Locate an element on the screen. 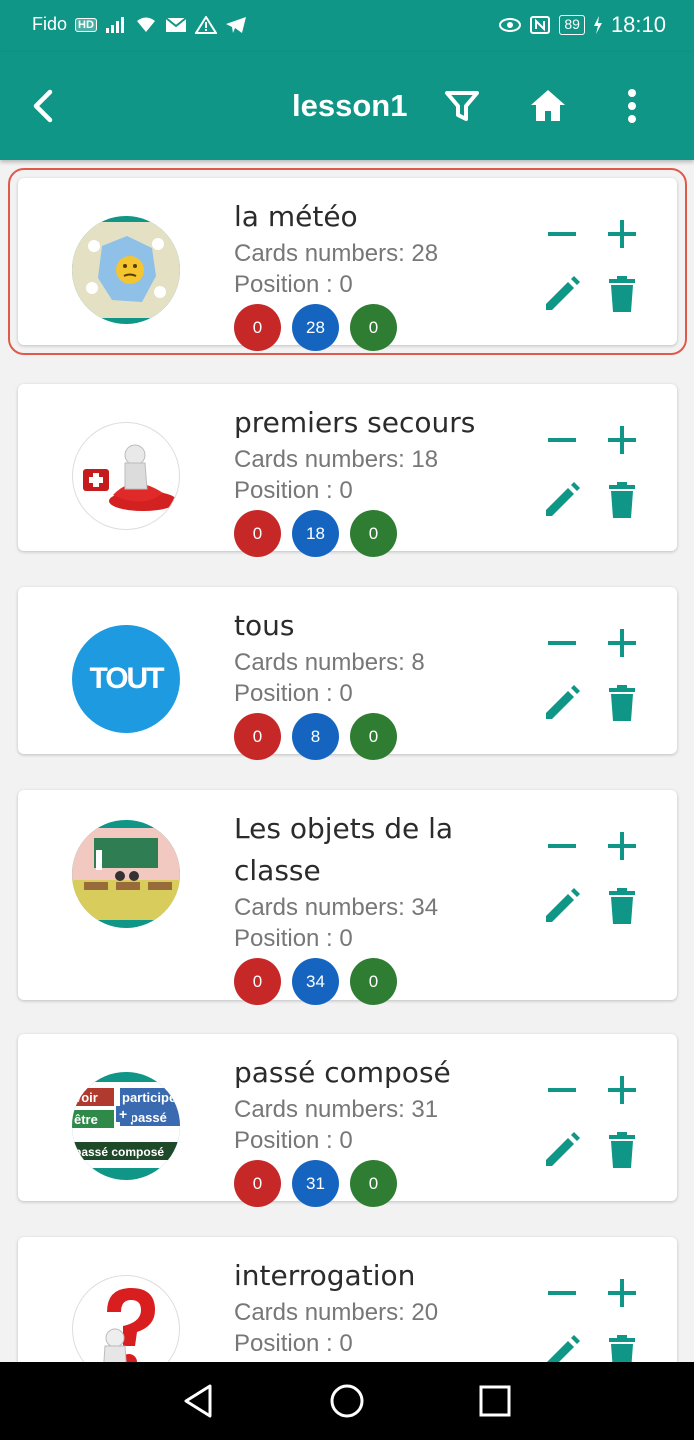 The height and width of the screenshot is (1440, 694). thumb-text-passe-compose: passé composé is located at coordinates (119, 1152).